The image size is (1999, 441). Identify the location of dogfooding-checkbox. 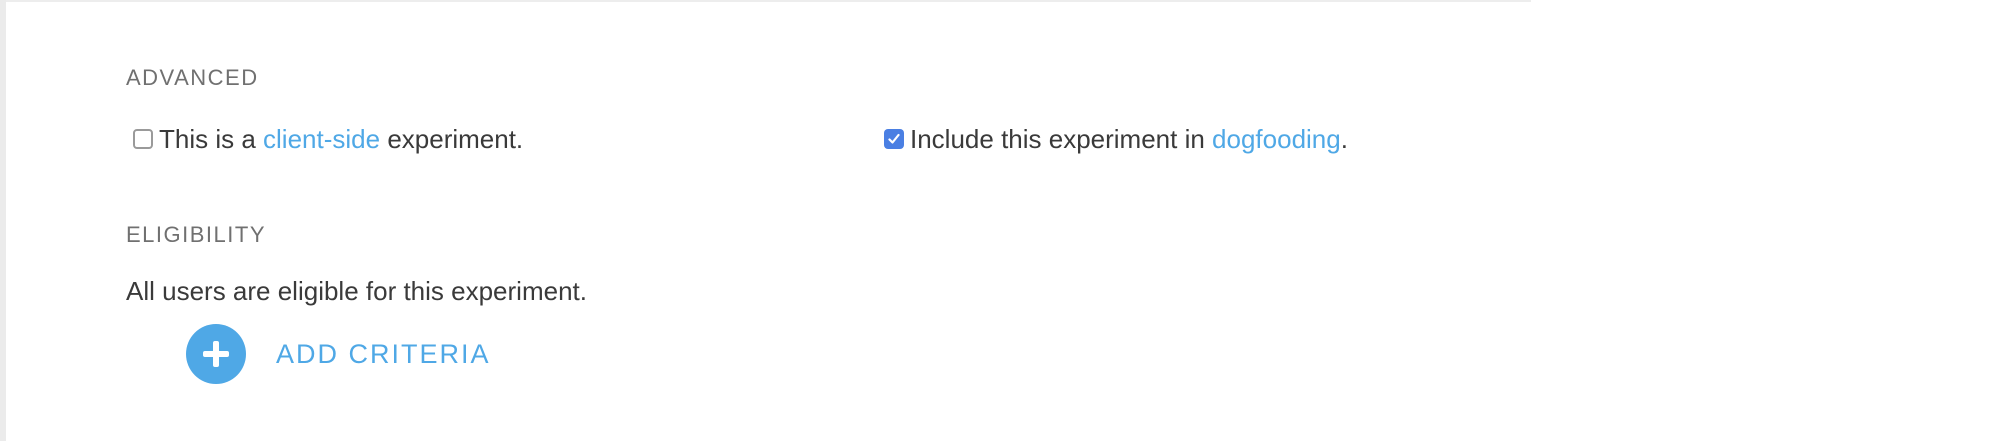
(894, 139).